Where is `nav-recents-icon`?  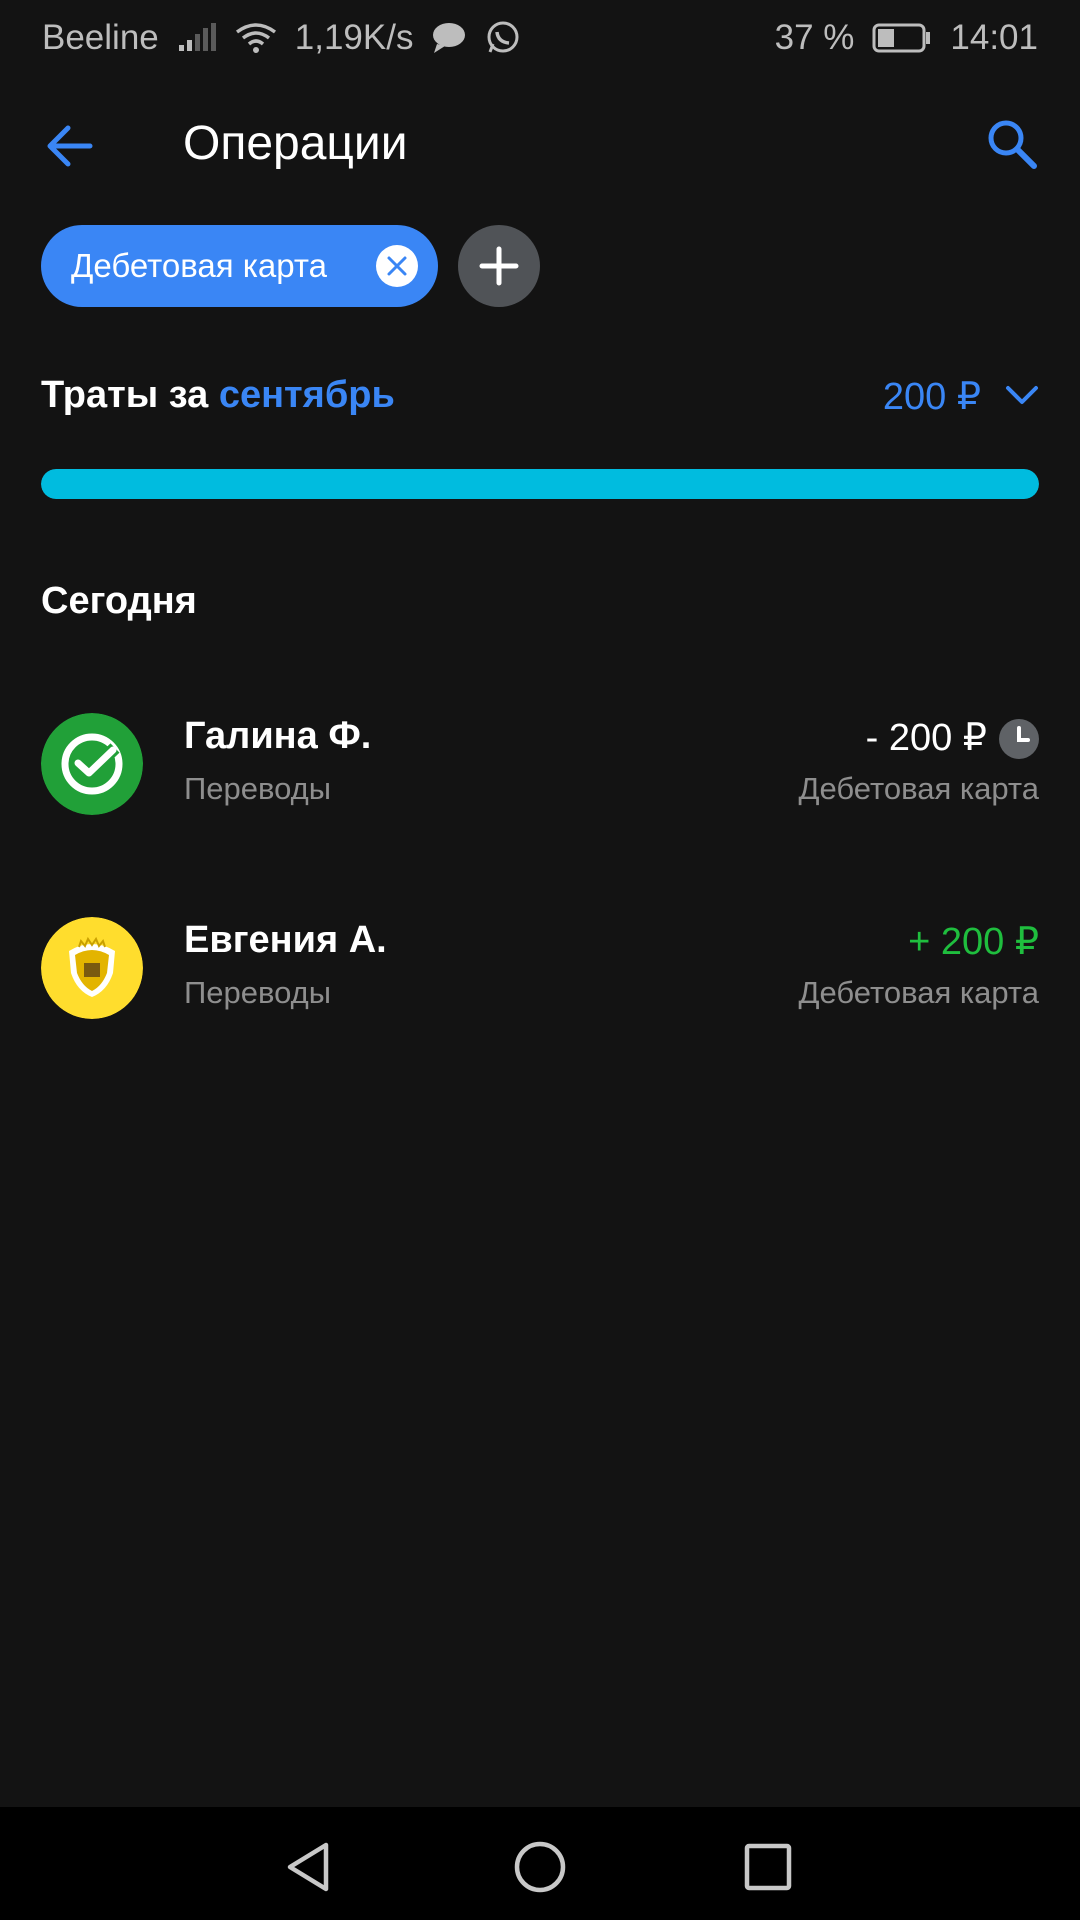
nav-recents-icon is located at coordinates (768, 1867).